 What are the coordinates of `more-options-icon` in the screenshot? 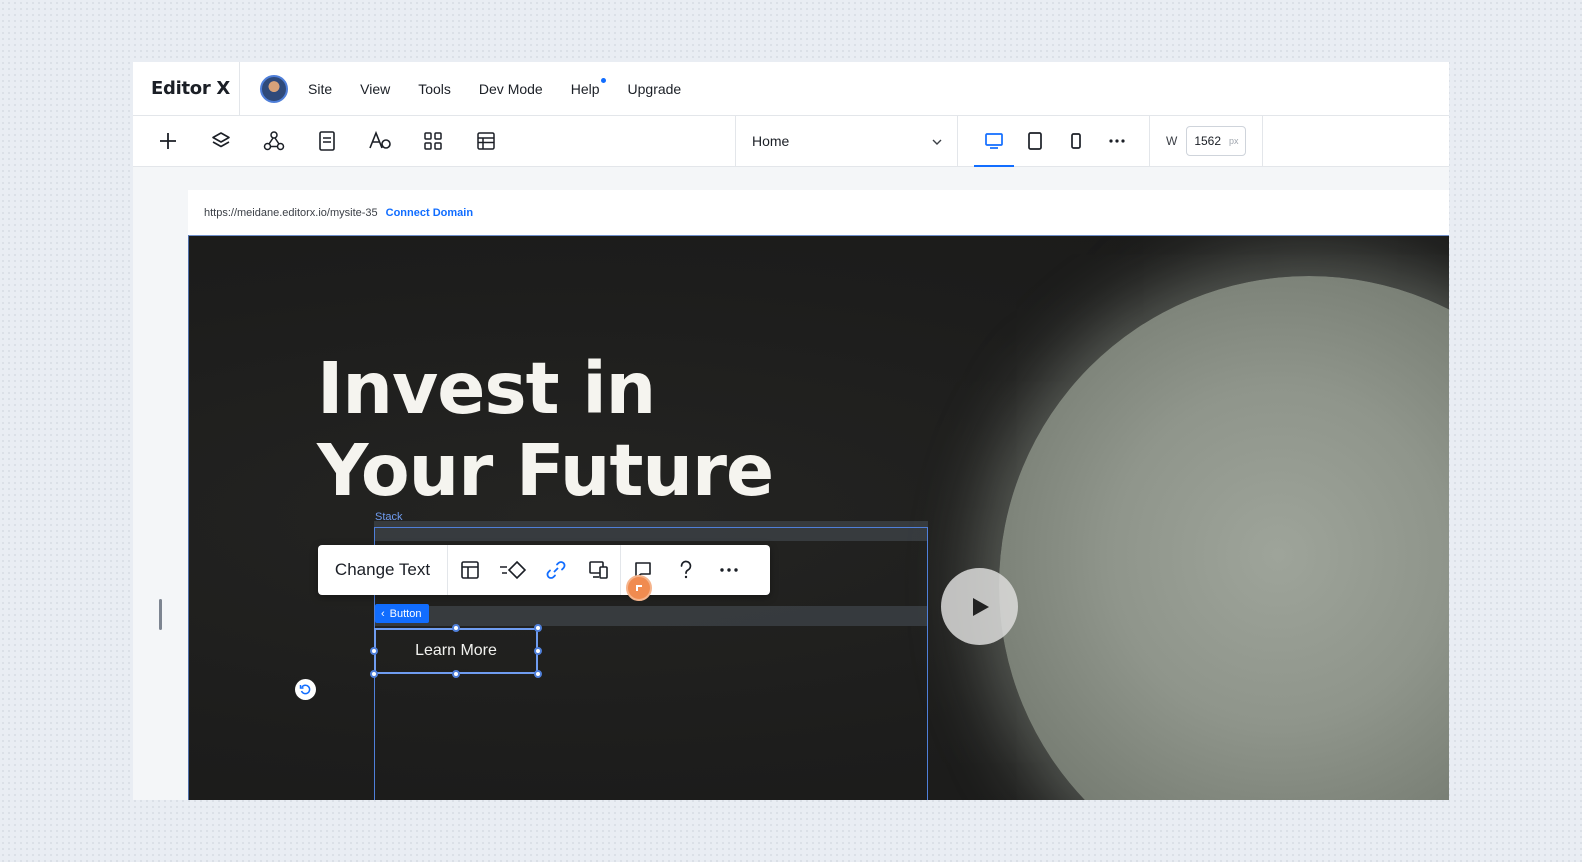 It's located at (728, 570).